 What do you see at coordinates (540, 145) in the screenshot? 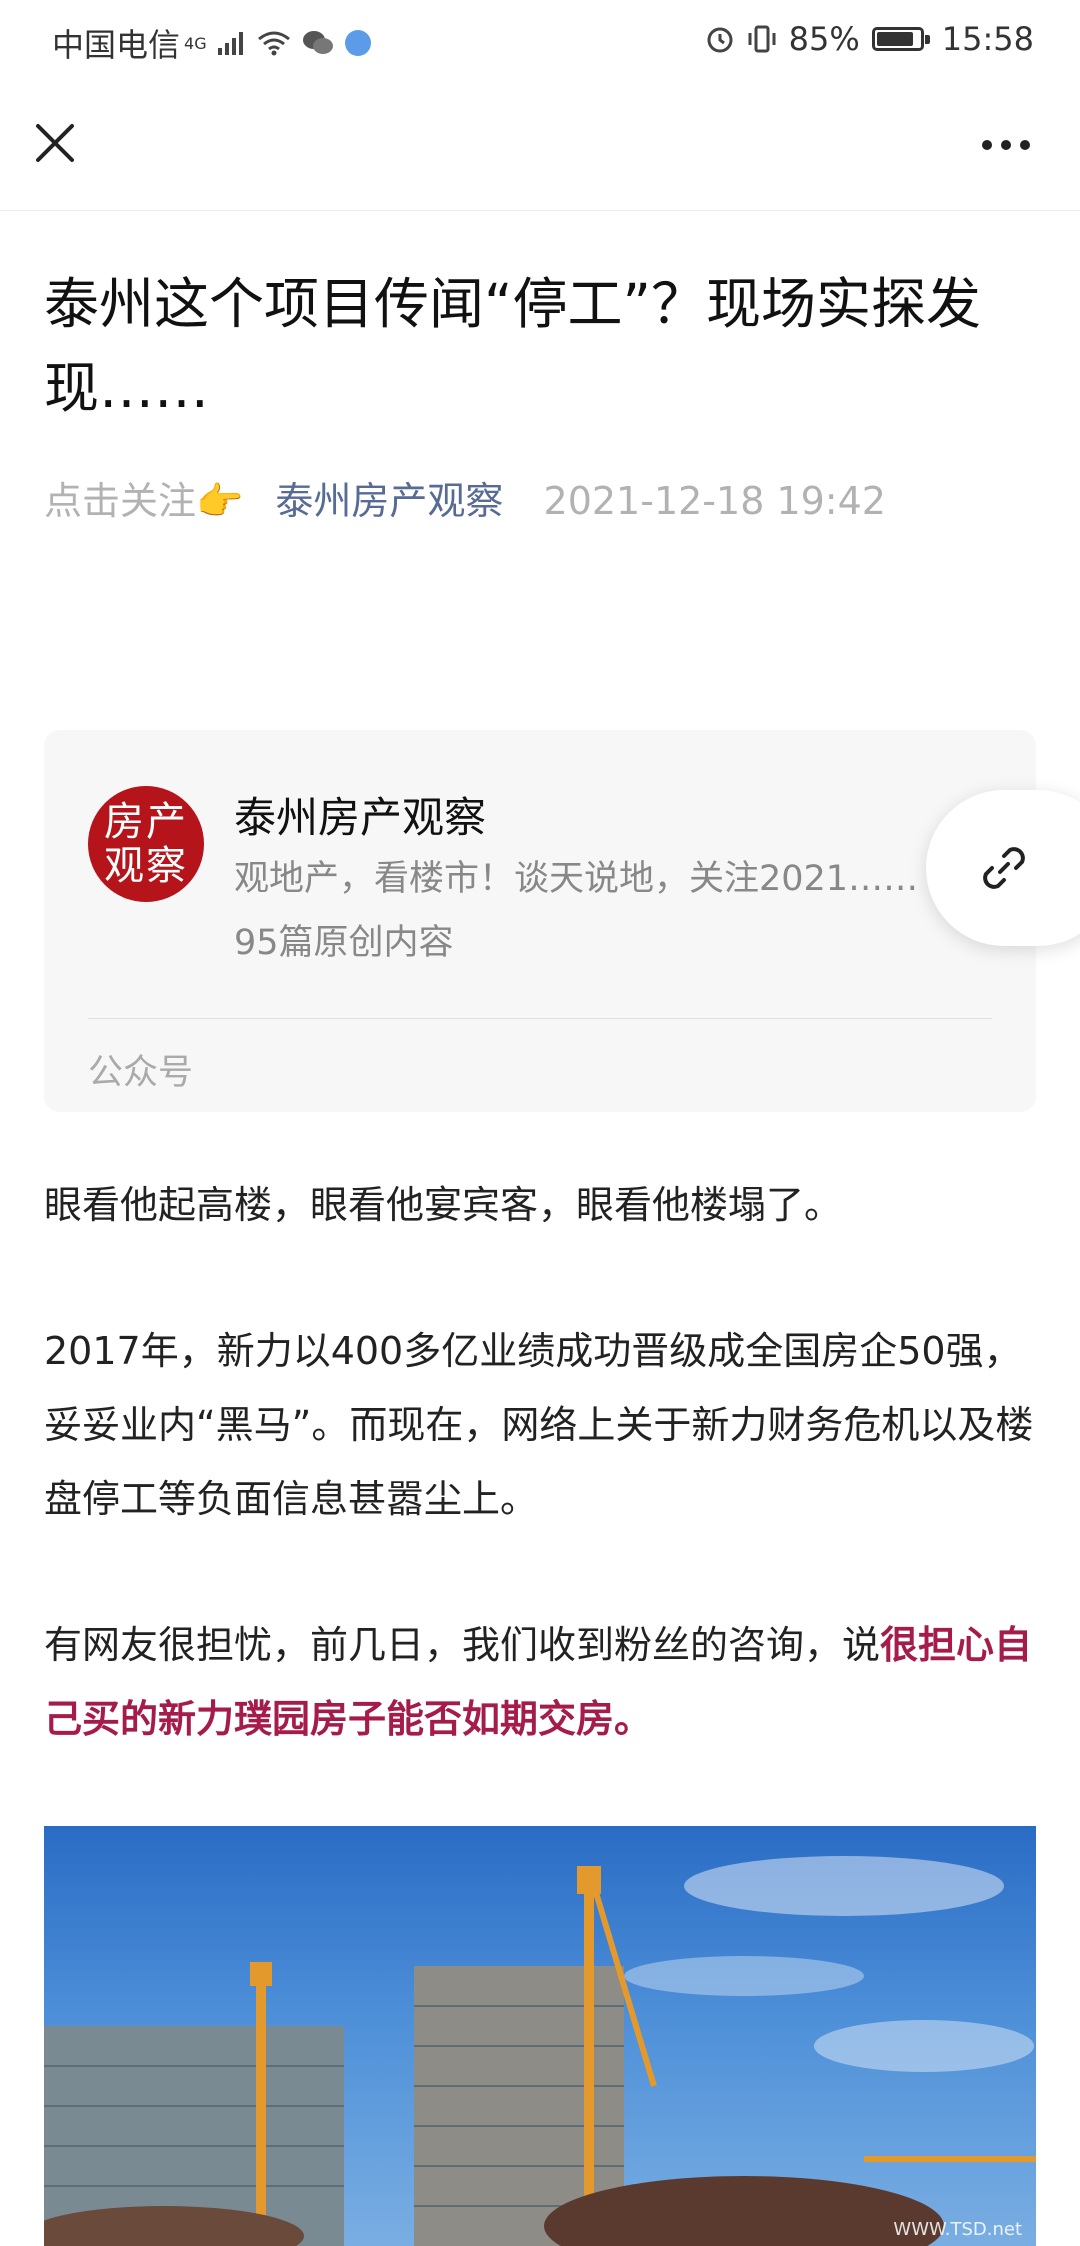
I see `nav-bar` at bounding box center [540, 145].